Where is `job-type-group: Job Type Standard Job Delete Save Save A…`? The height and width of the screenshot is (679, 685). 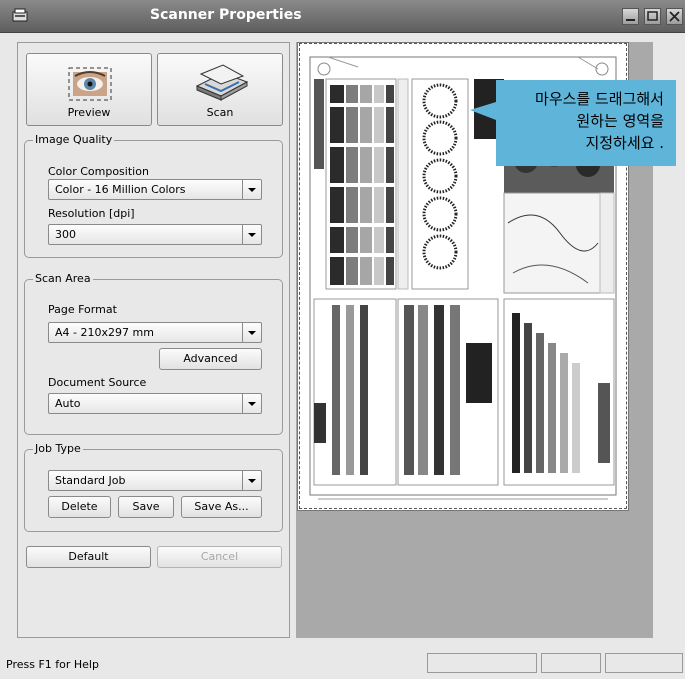
job-type-group: Job Type Standard Job Delete Save Save A… is located at coordinates (153, 487).